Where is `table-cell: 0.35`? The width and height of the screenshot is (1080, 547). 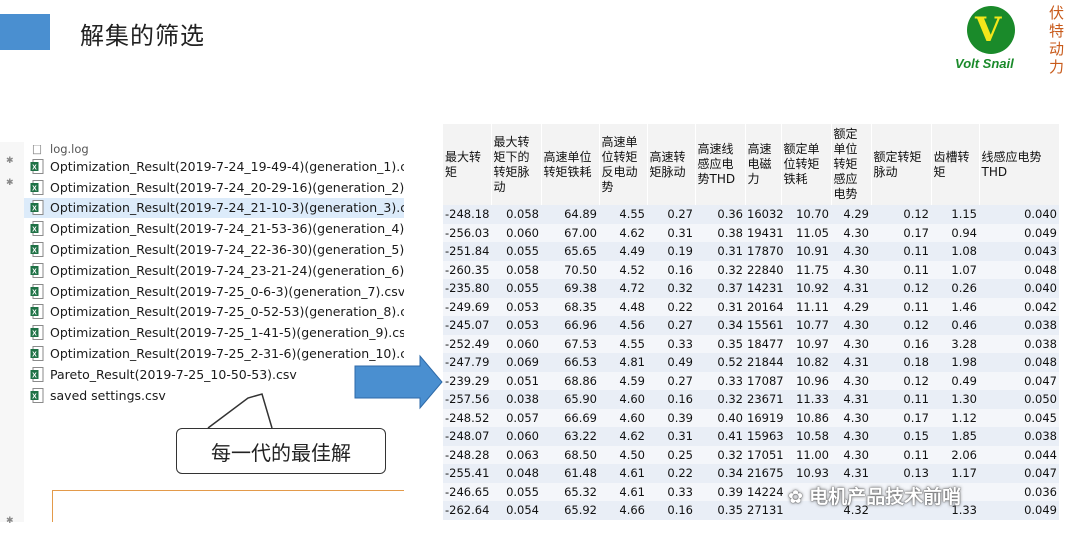 table-cell: 0.35 is located at coordinates (720, 510).